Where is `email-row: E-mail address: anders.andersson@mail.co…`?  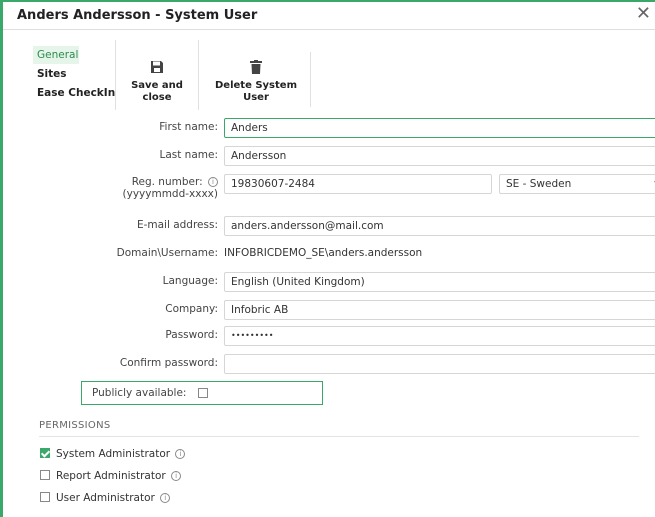 email-row: E-mail address: anders.andersson@mail.co… is located at coordinates (344, 226).